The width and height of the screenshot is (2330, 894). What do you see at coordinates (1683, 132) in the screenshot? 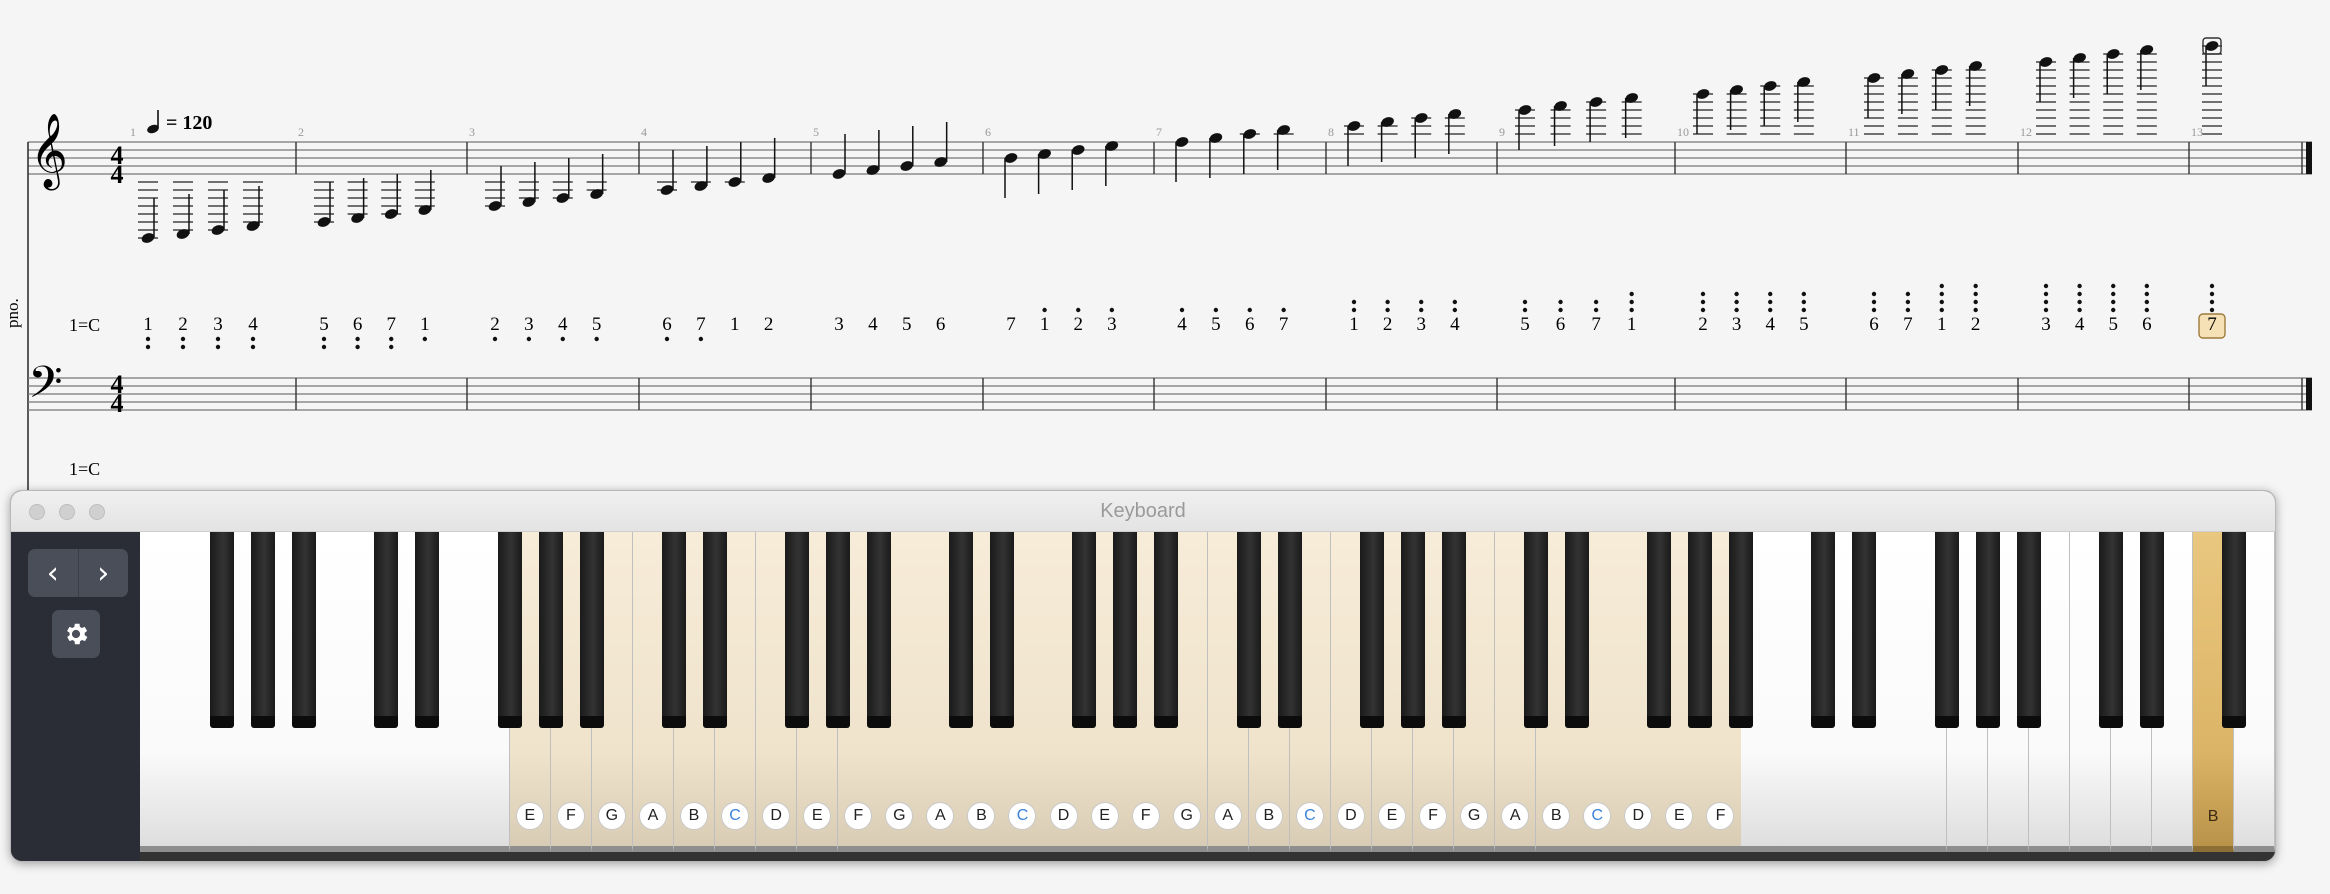
I see `measure-number: 10` at bounding box center [1683, 132].